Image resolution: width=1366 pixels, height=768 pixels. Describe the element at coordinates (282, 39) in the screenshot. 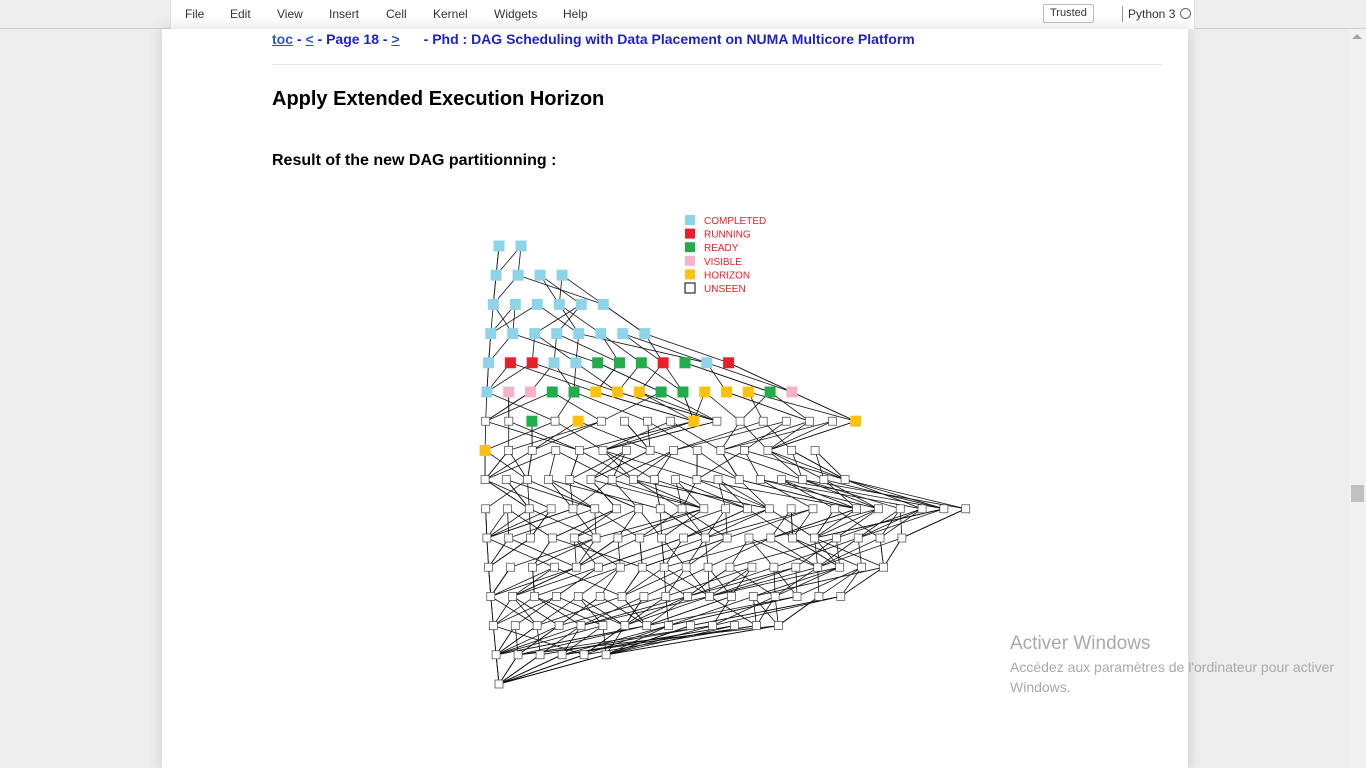

I see `toc-link: toc` at that location.